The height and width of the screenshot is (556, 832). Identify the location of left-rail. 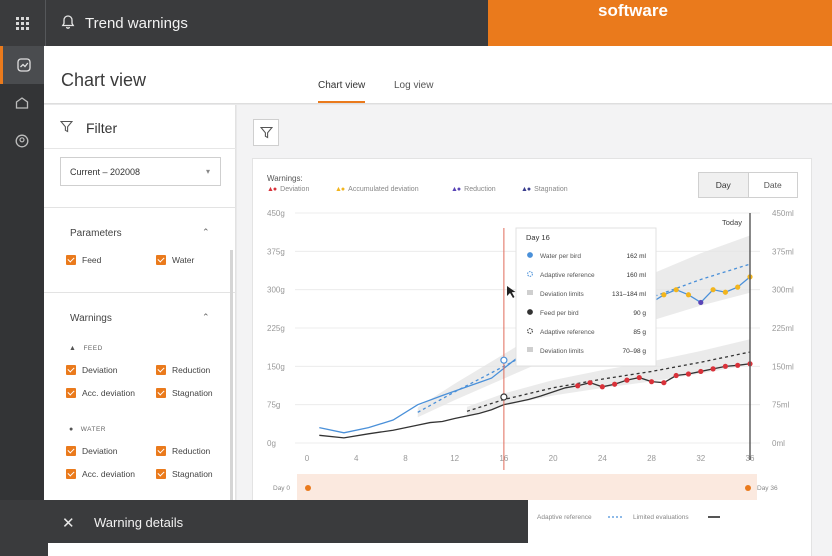
(22, 301).